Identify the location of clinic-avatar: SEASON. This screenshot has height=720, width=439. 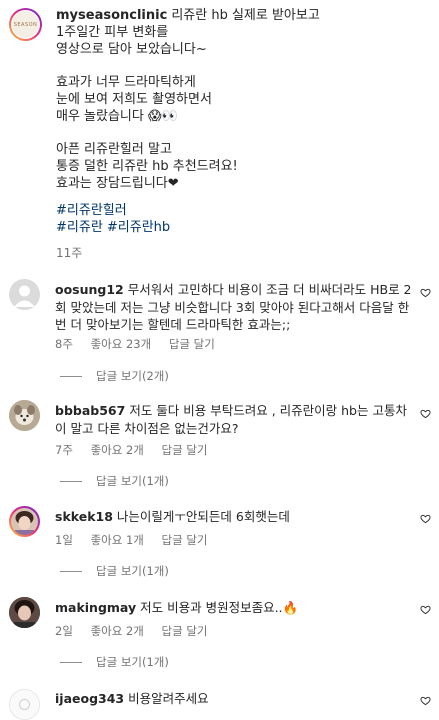
(25, 24).